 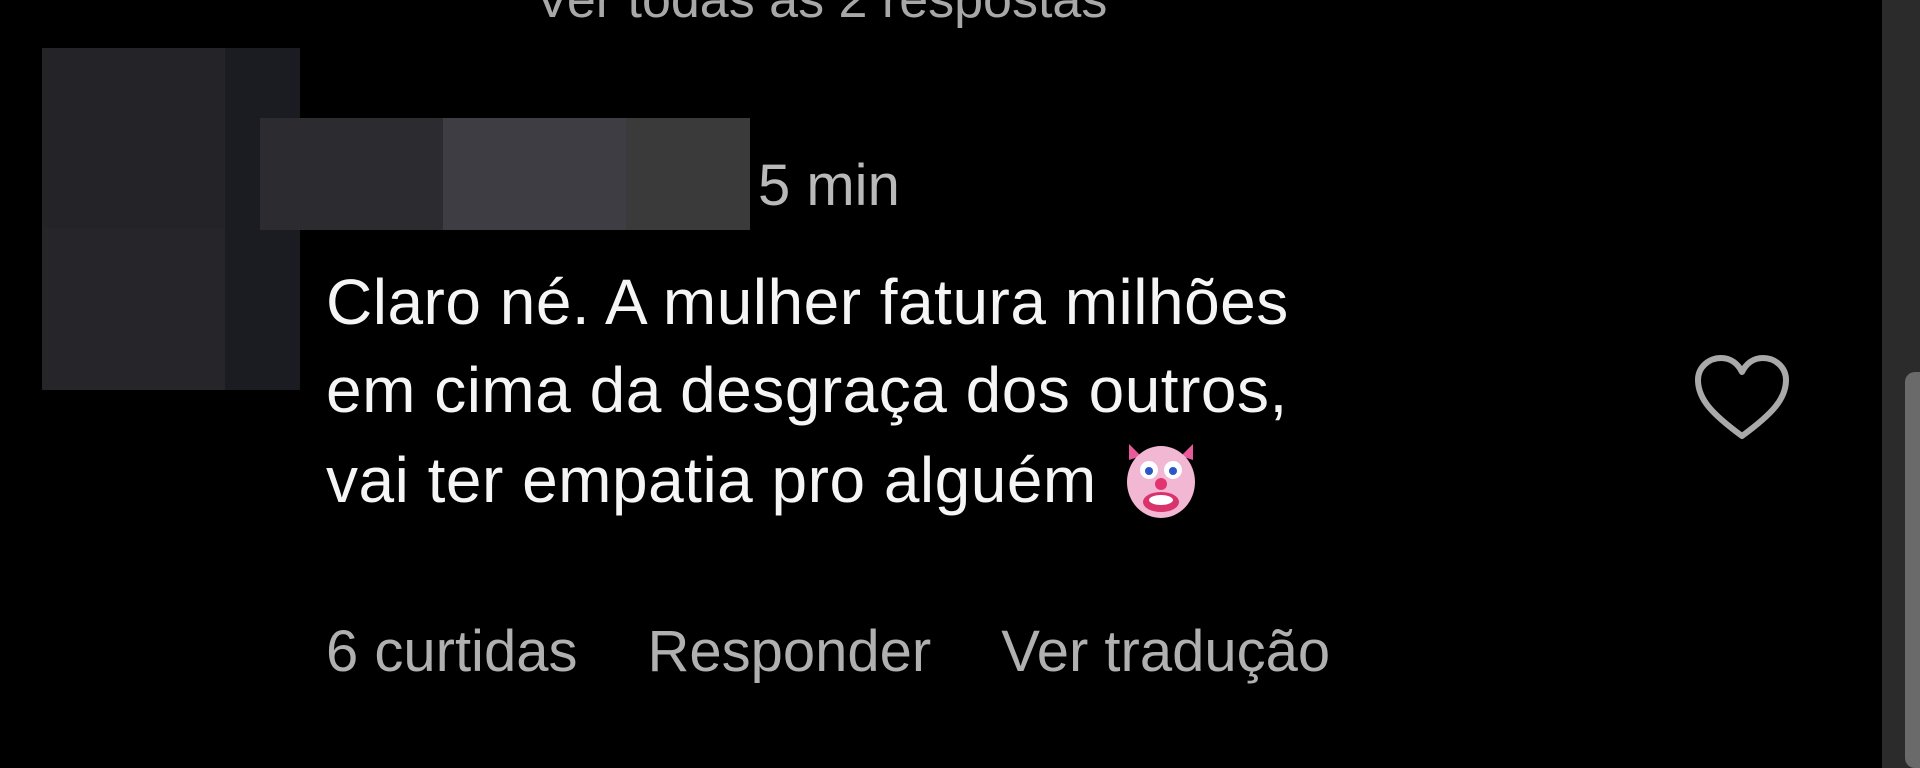 I want to click on comment-line: em cima da desgraça dos outros,, so click(x=807, y=390).